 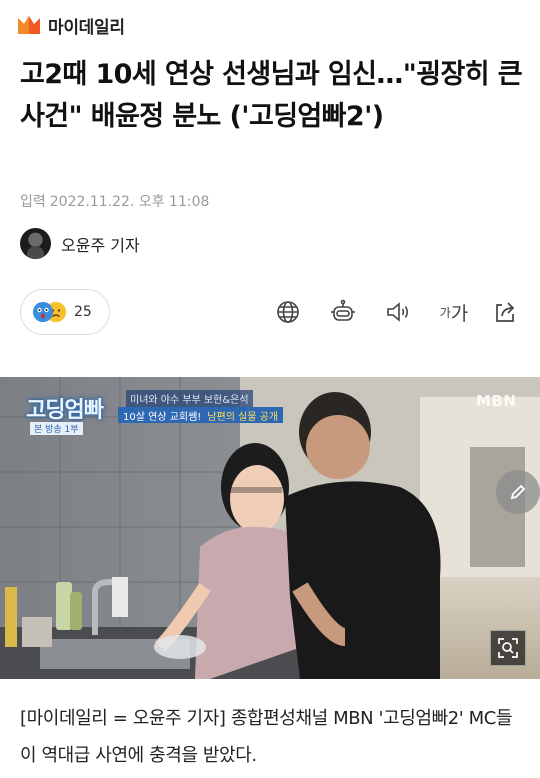 What do you see at coordinates (518, 492) in the screenshot?
I see `edit-pencil-icon` at bounding box center [518, 492].